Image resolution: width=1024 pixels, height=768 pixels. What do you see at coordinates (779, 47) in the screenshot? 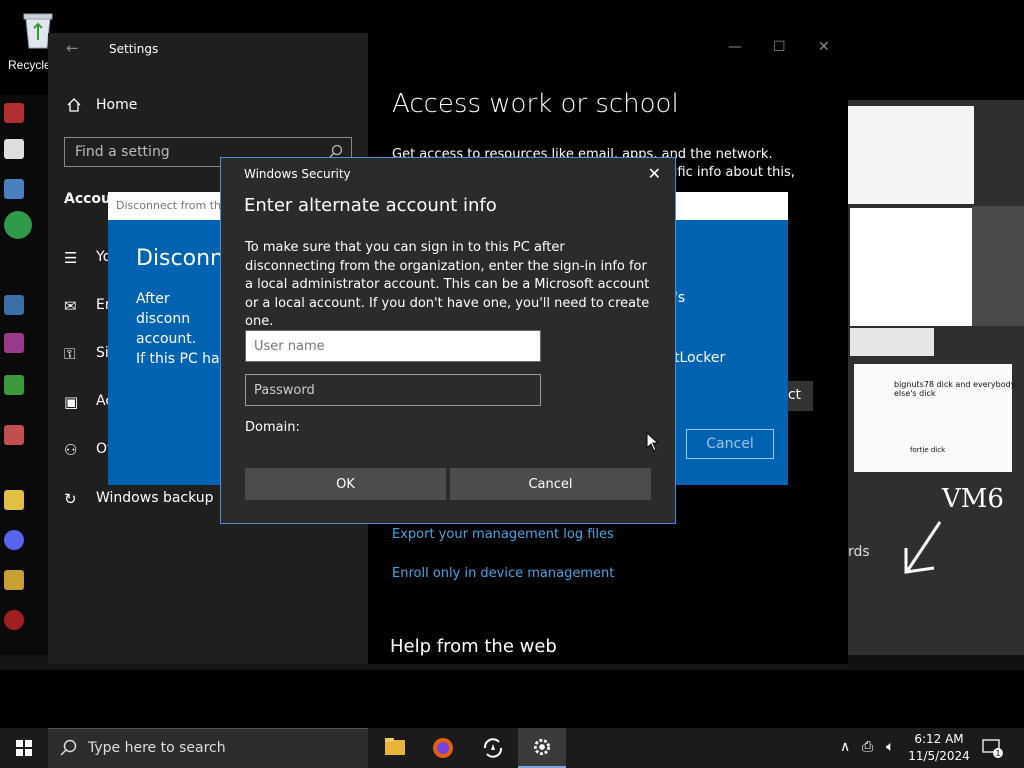
I see `maximize-icon: ☐` at bounding box center [779, 47].